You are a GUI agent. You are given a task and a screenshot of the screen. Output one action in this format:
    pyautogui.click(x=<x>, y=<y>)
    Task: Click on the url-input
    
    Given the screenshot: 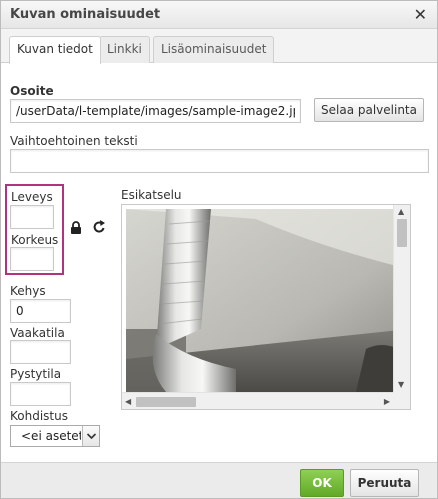 What is the action you would take?
    pyautogui.click(x=155, y=111)
    